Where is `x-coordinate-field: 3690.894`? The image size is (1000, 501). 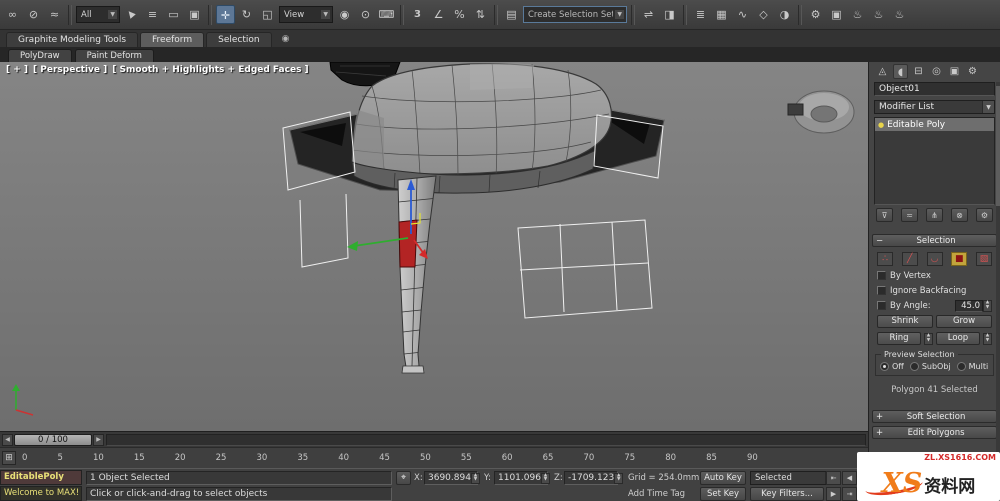 x-coordinate-field: 3690.894 is located at coordinates (452, 478).